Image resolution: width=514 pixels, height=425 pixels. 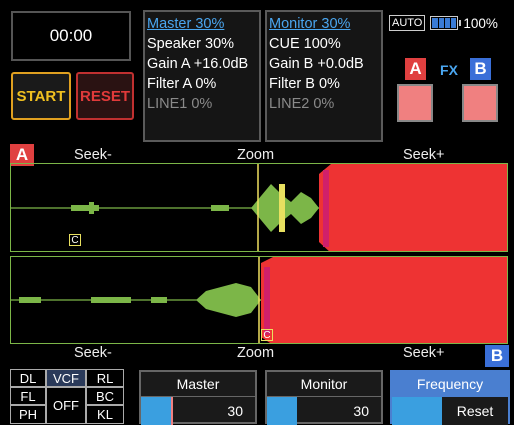 I want to click on monitor-title: Monitor 30%, so click(x=325, y=24).